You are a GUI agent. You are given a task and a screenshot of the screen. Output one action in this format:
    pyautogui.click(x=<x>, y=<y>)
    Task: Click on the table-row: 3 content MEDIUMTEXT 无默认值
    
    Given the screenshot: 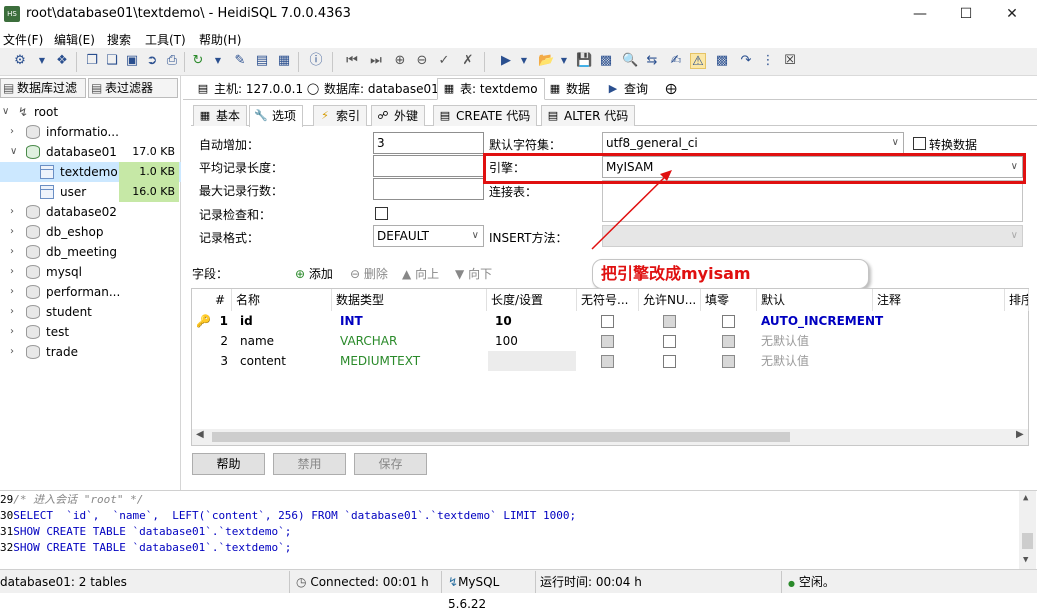 What is the action you would take?
    pyautogui.click(x=610, y=361)
    